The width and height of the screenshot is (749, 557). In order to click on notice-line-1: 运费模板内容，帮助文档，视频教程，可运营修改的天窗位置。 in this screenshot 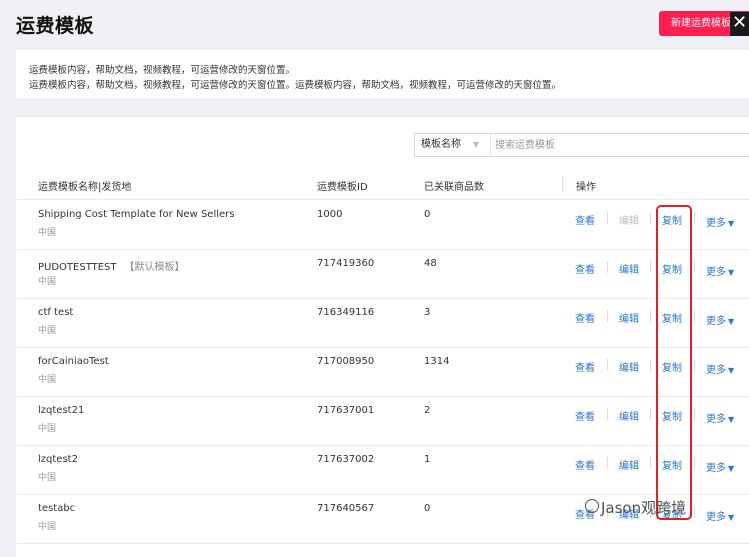, I will do `click(162, 70)`.